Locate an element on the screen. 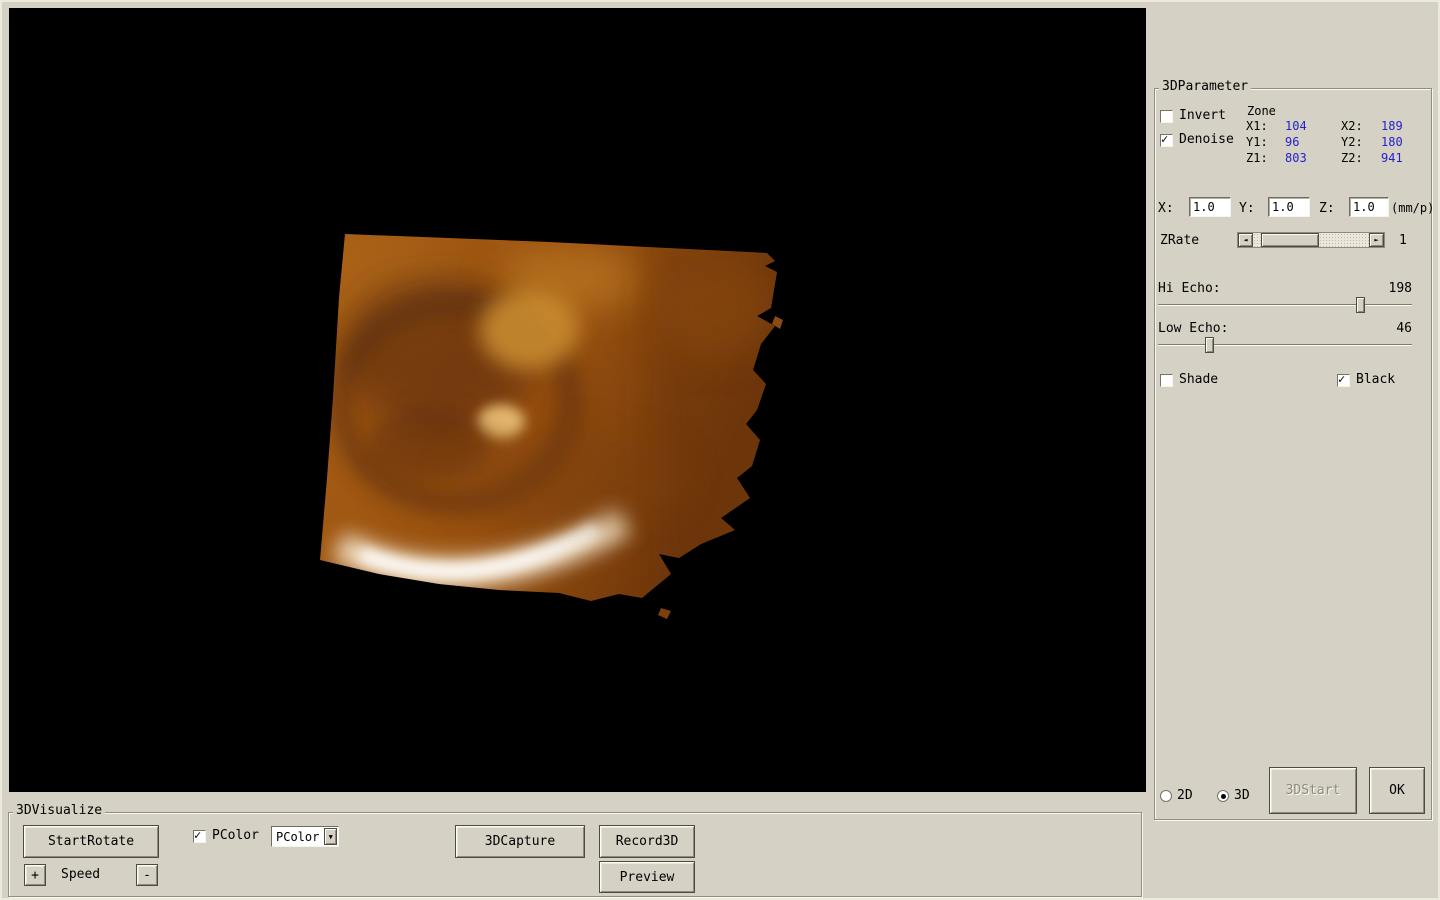 The height and width of the screenshot is (900, 1440). radio-dot-icon is located at coordinates (1223, 796).